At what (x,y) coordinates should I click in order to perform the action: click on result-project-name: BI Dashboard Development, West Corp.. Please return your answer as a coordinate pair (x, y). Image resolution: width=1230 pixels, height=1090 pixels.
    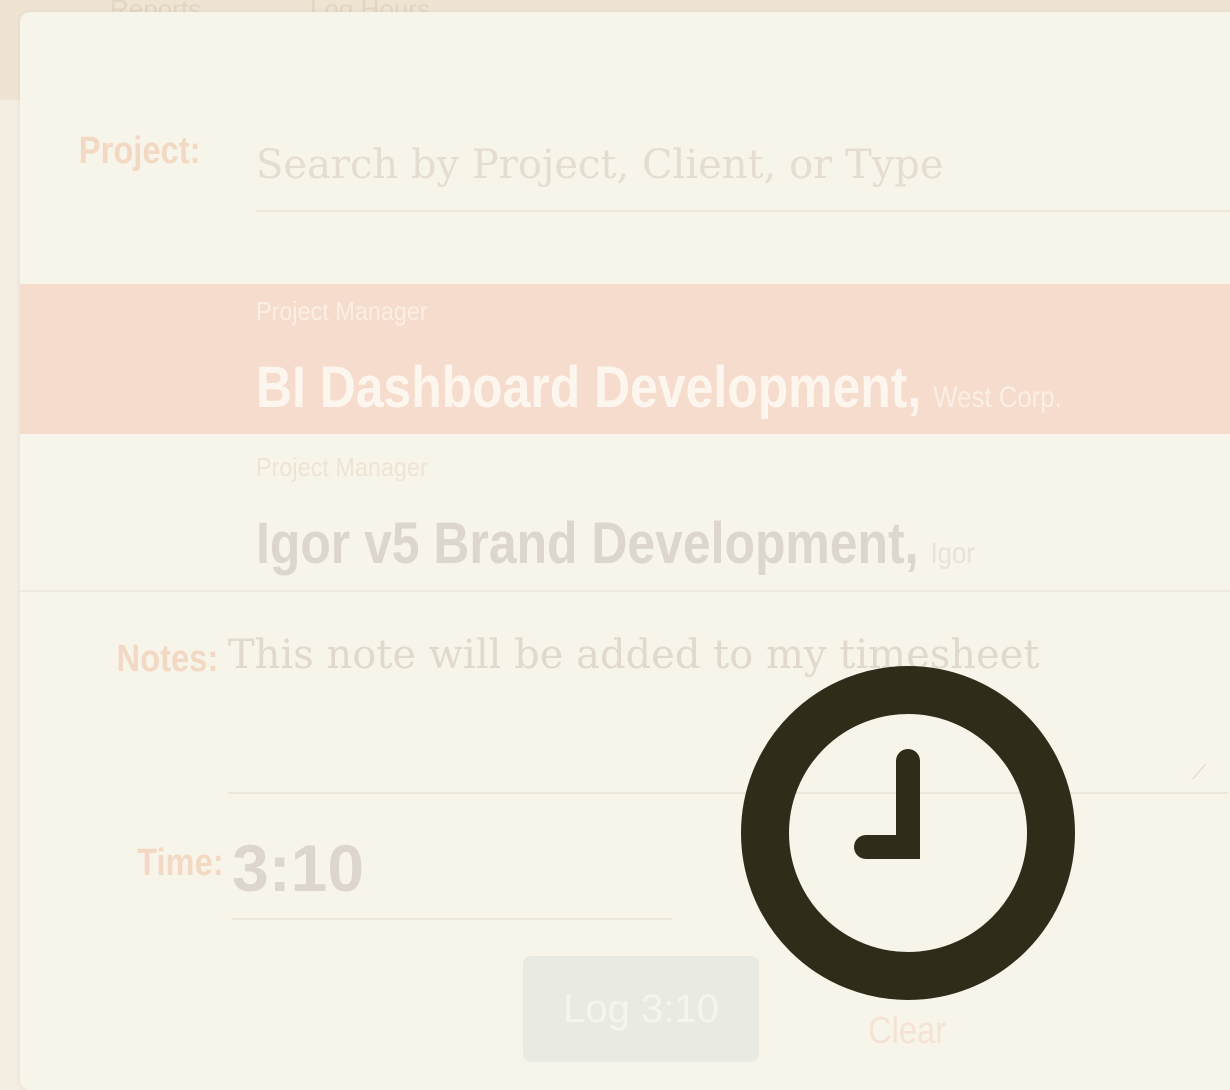
    Looking at the image, I should click on (659, 387).